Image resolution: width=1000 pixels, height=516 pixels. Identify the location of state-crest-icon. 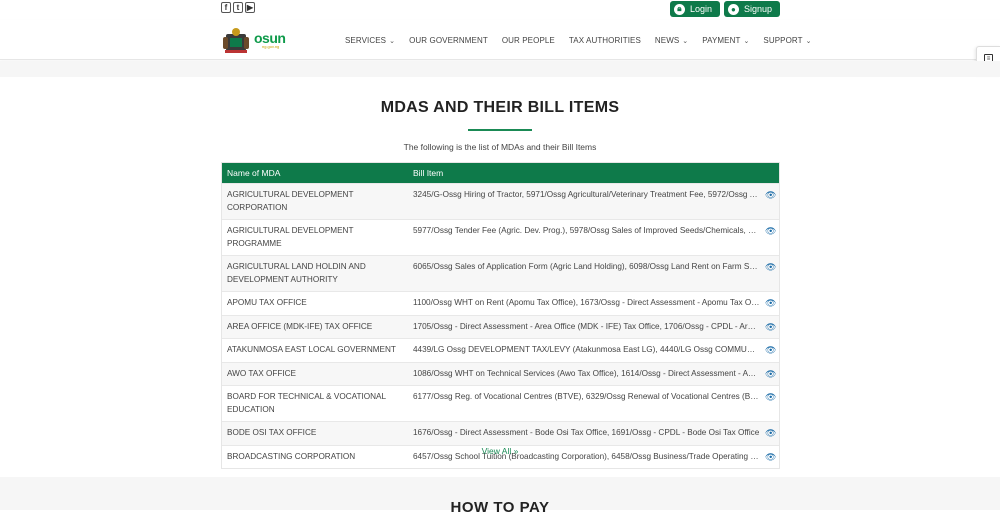
(236, 40).